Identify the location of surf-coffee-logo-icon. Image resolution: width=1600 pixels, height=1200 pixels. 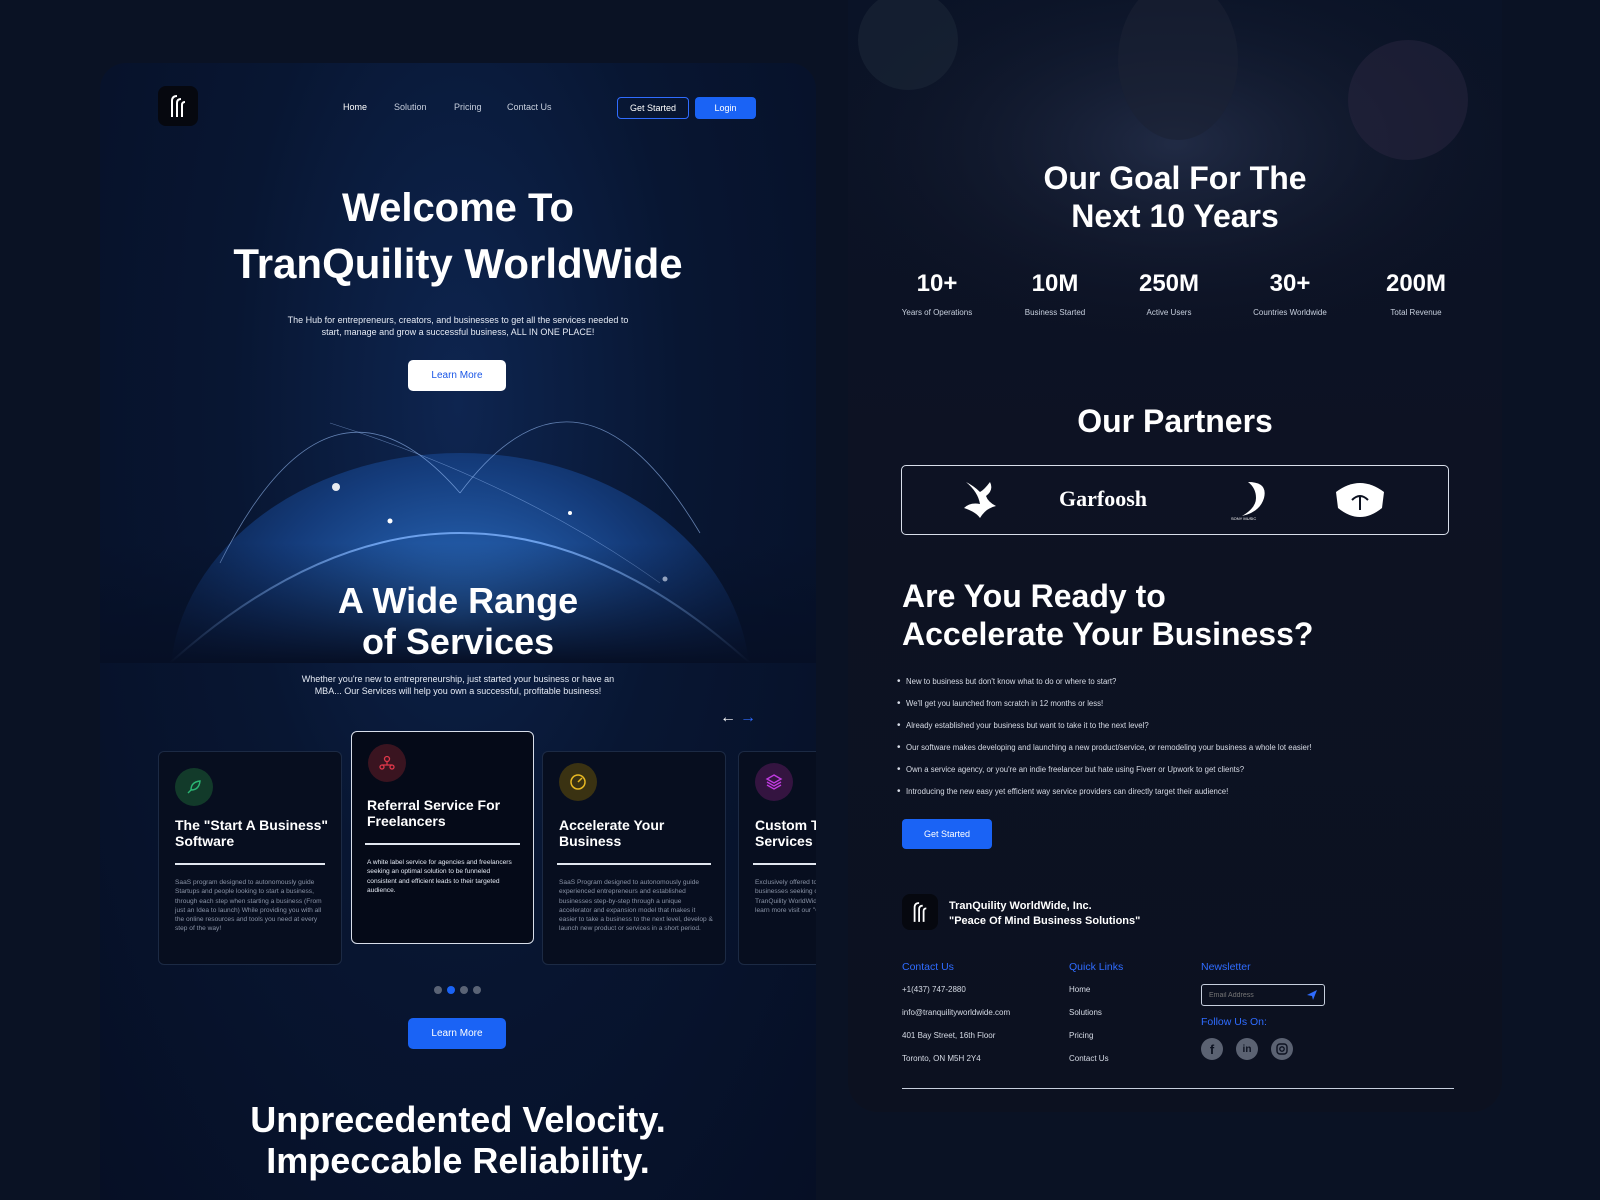
(1360, 500).